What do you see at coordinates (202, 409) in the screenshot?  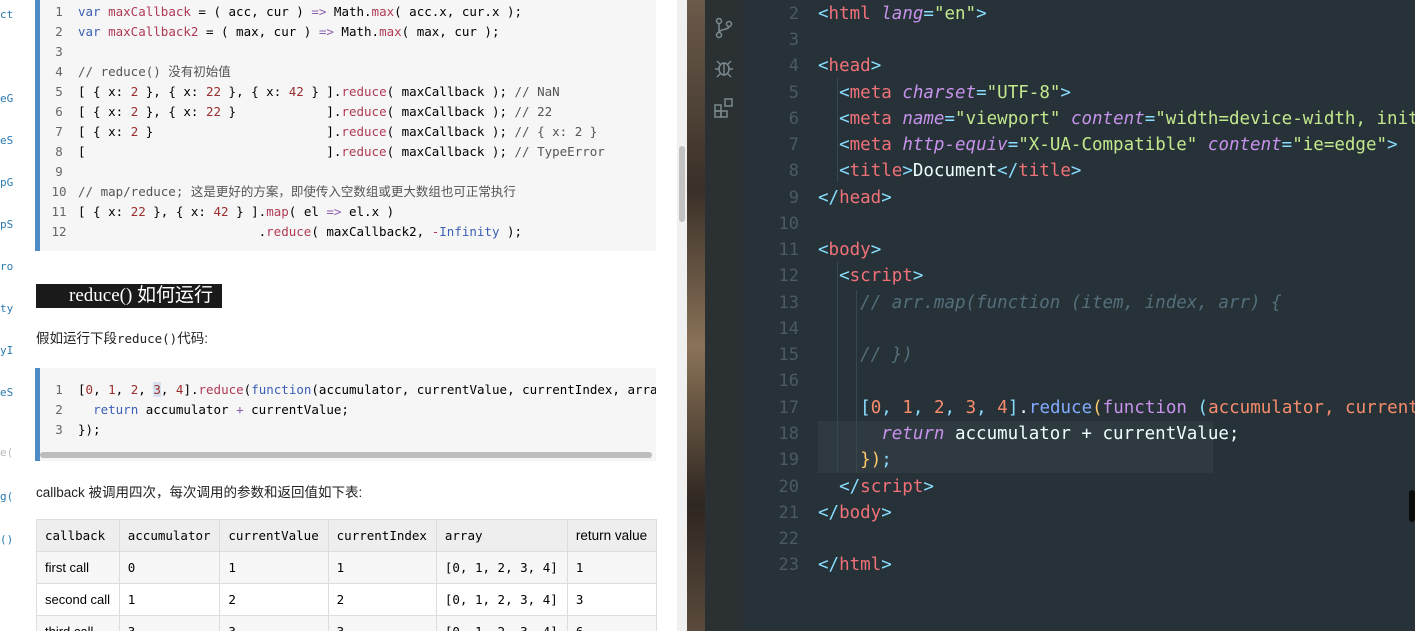 I see `code-line: 2 return accumulator + currentValue;` at bounding box center [202, 409].